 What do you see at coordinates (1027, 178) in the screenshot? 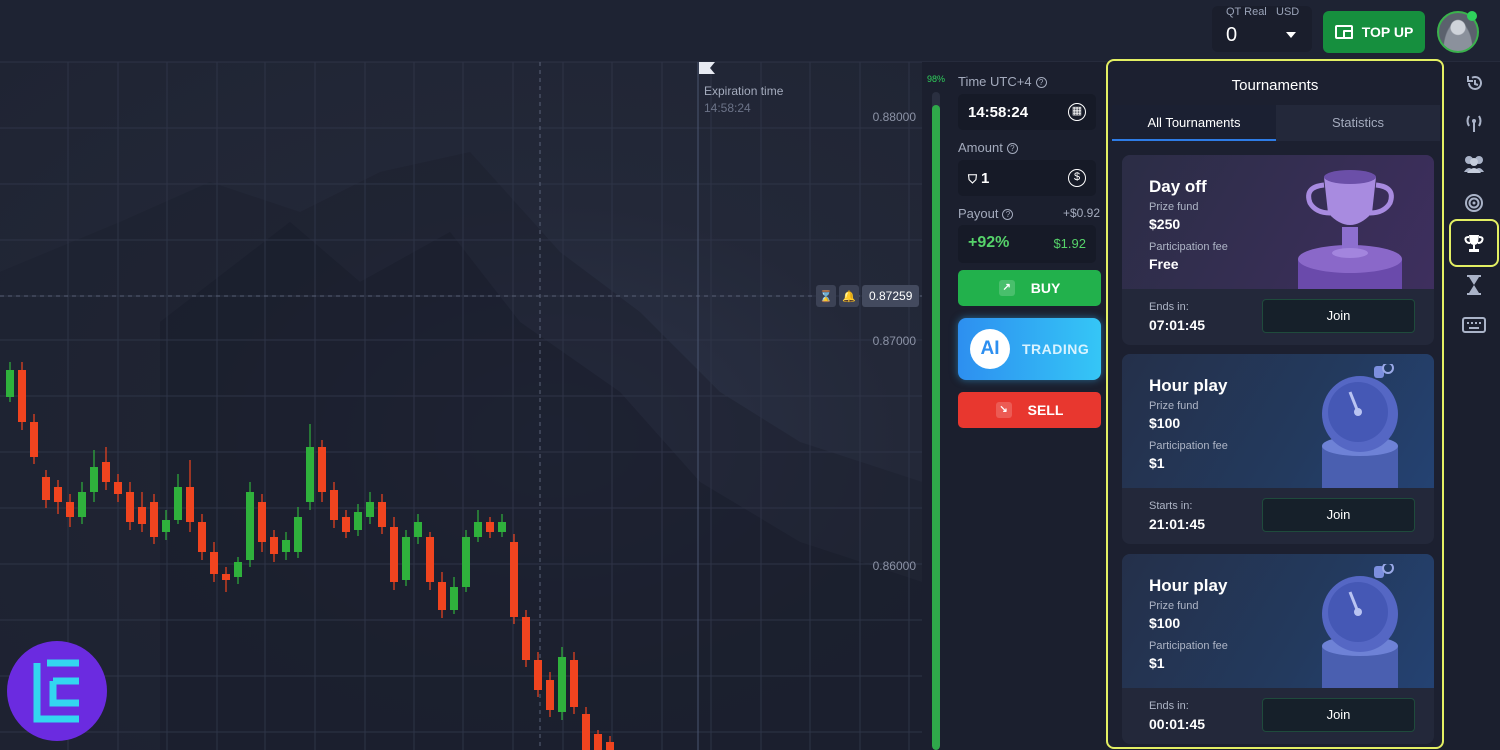
I see `amount-field: ⛉ 1 $` at bounding box center [1027, 178].